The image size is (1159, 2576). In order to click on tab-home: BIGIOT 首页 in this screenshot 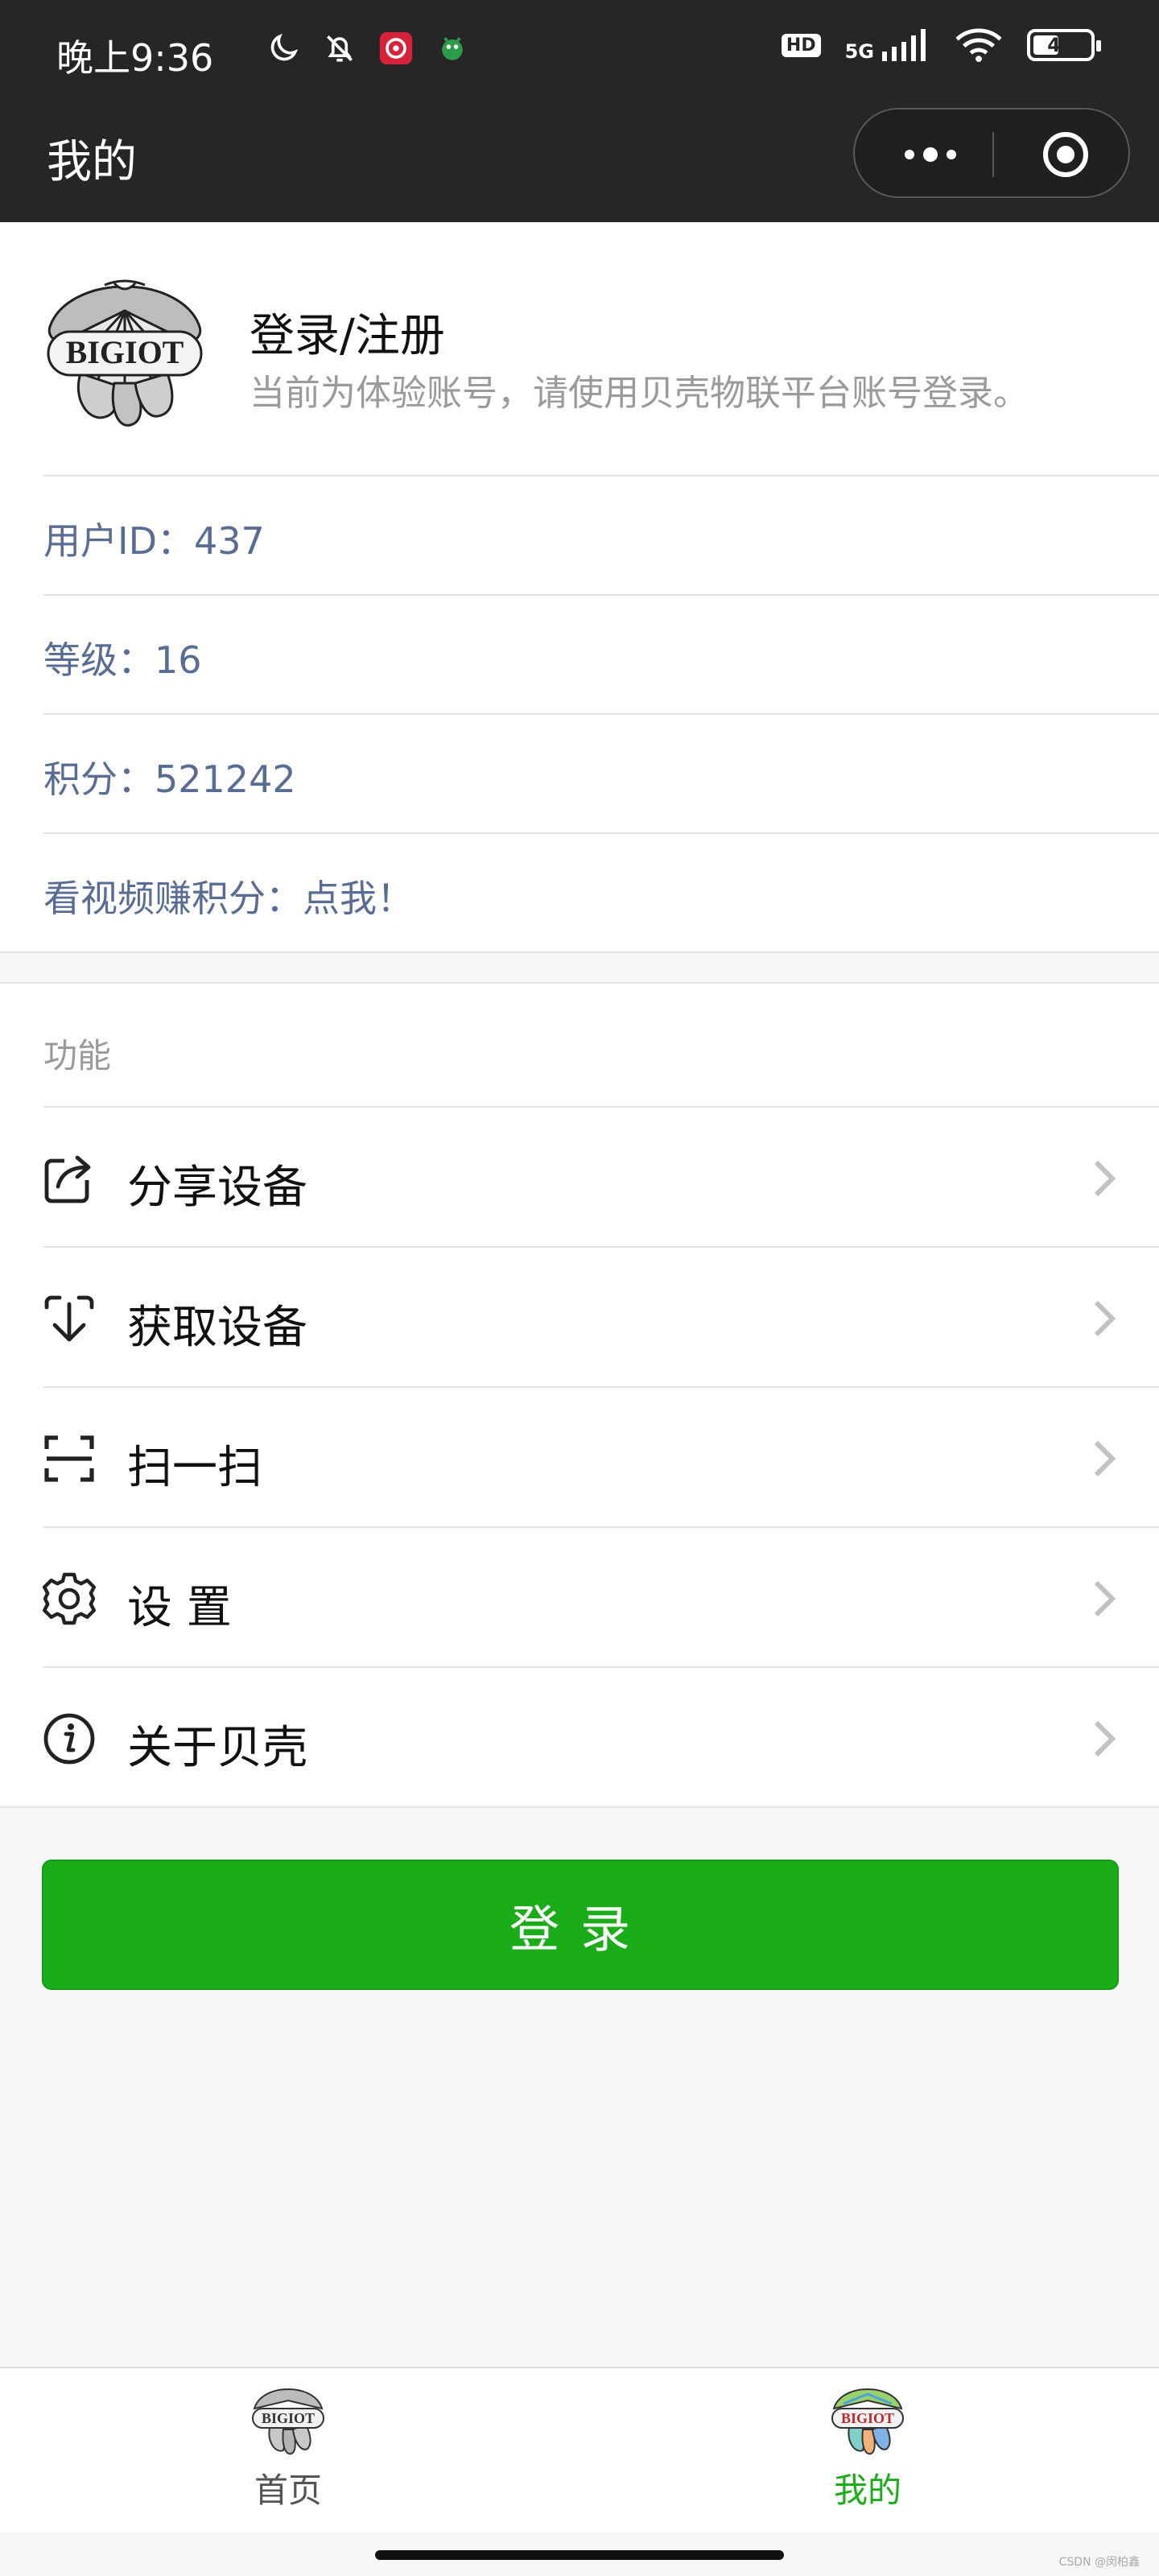, I will do `click(288, 2456)`.